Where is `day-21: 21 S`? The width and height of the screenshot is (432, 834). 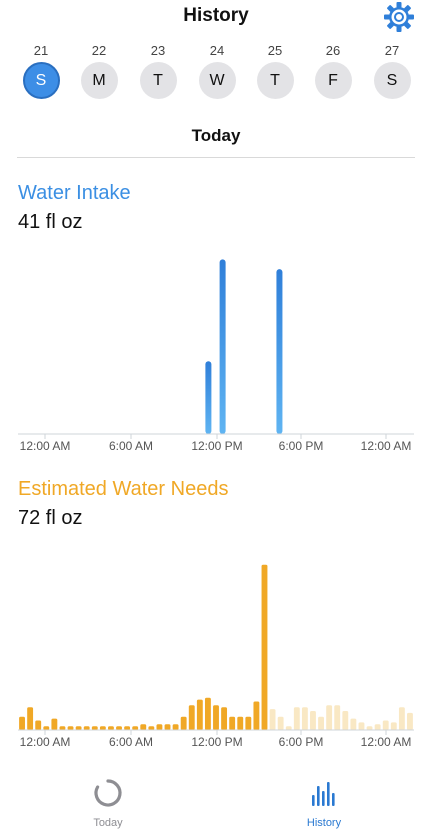
day-21: 21 S is located at coordinates (41, 70).